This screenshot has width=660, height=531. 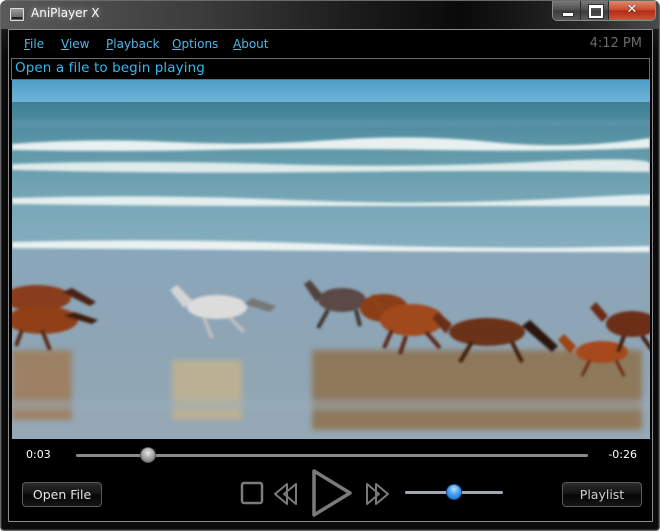 I want to click on caption-buttons: ✕, so click(x=604, y=11).